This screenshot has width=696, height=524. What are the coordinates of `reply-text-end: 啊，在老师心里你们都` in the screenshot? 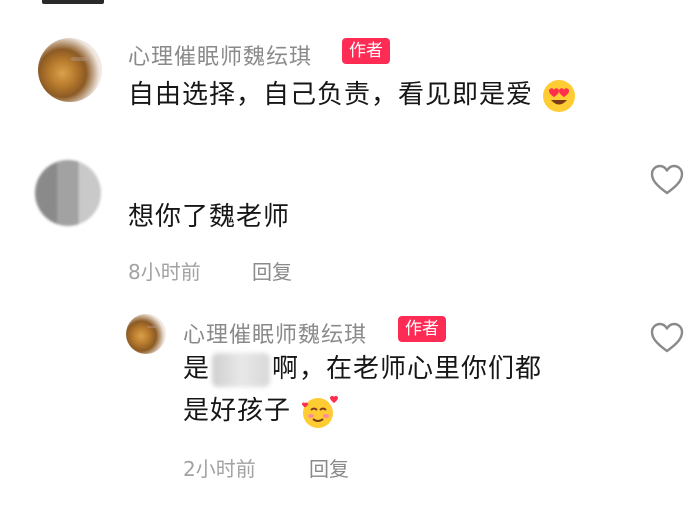 It's located at (407, 369).